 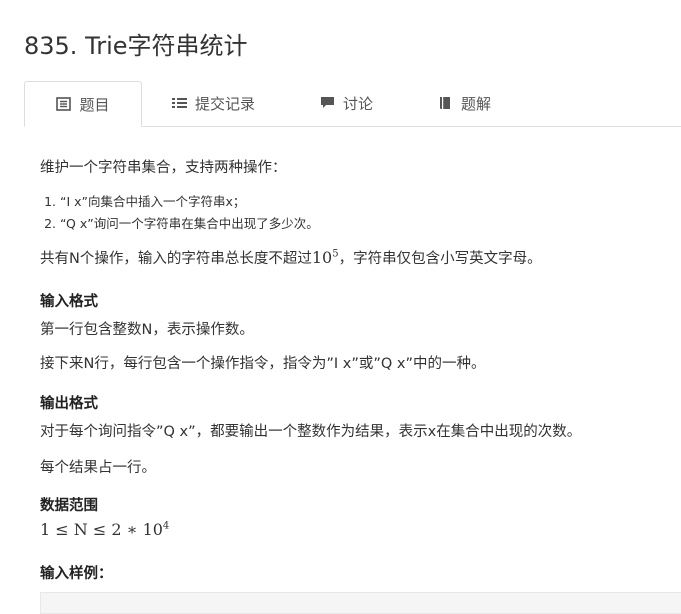 I want to click on list-item: 1. “I x”向集合中插入一个字符串x；, so click(x=179, y=202).